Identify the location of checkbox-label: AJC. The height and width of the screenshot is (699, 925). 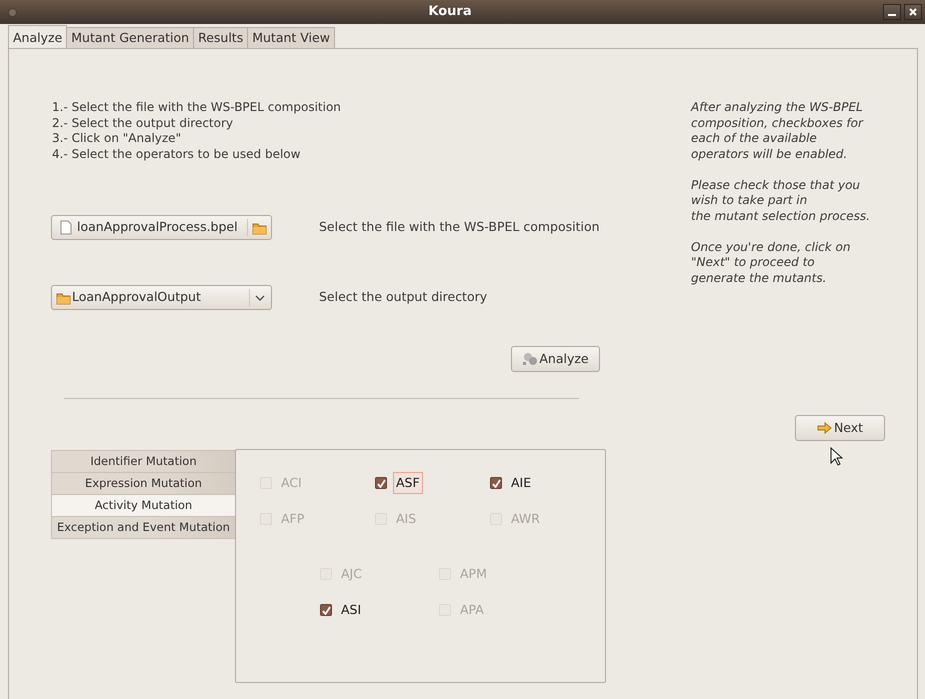
(351, 573).